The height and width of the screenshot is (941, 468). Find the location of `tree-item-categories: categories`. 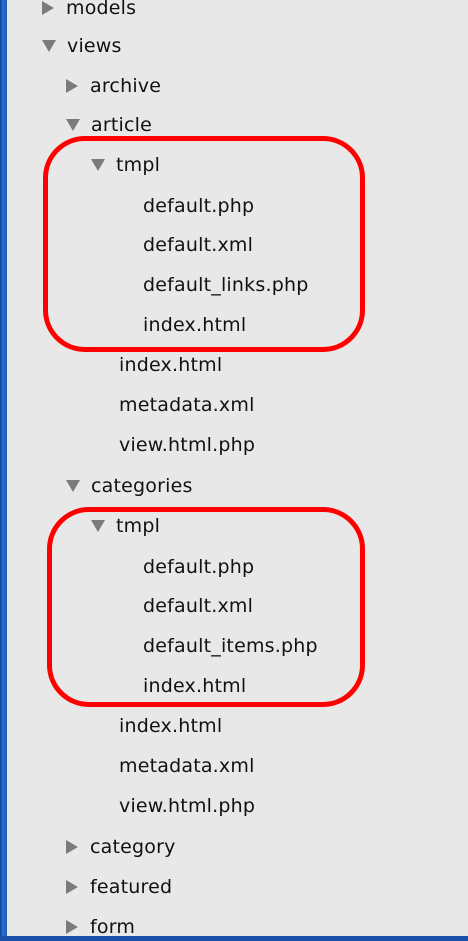

tree-item-categories: categories is located at coordinates (129, 486).